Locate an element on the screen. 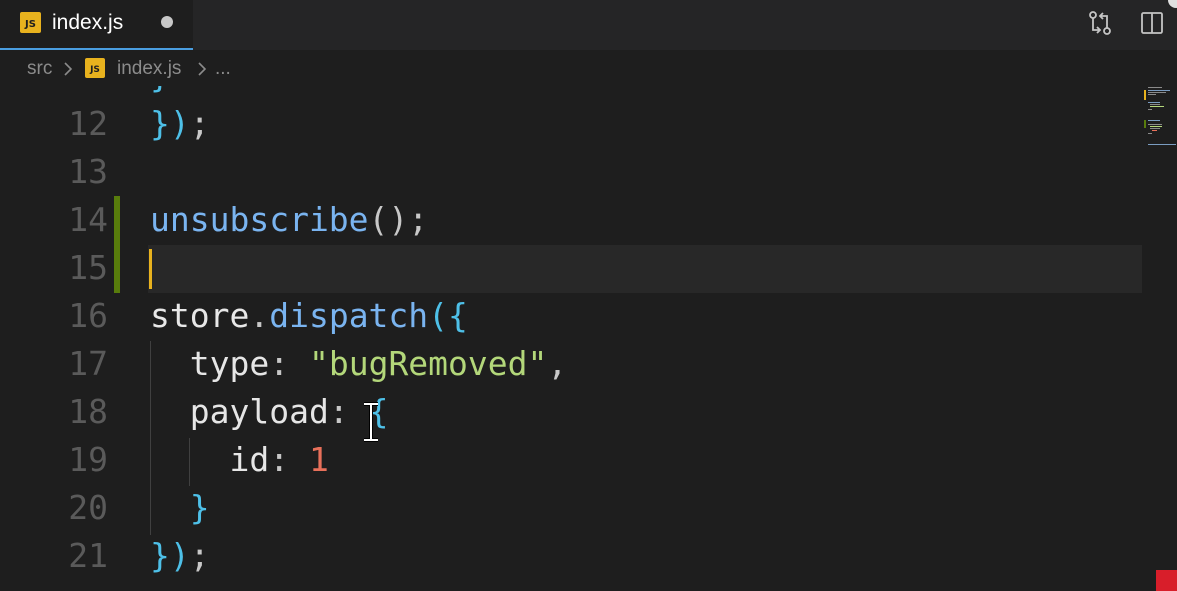 This screenshot has height=591, width=1177. ibeam-cursor-icon is located at coordinates (371, 422).